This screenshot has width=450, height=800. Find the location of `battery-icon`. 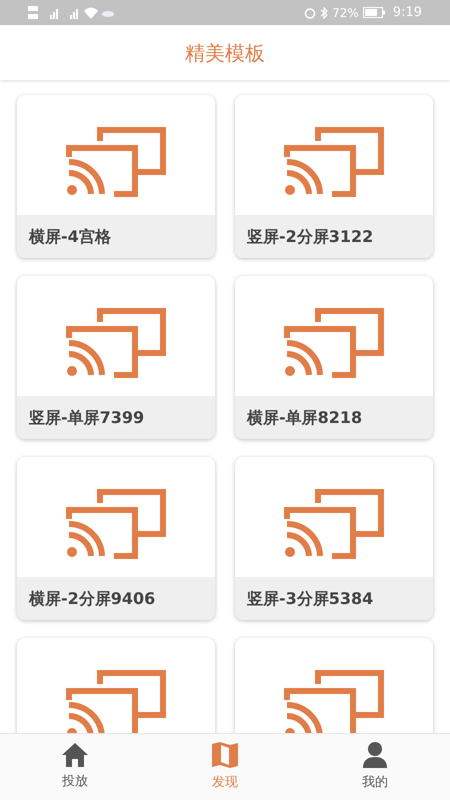

battery-icon is located at coordinates (373, 12).